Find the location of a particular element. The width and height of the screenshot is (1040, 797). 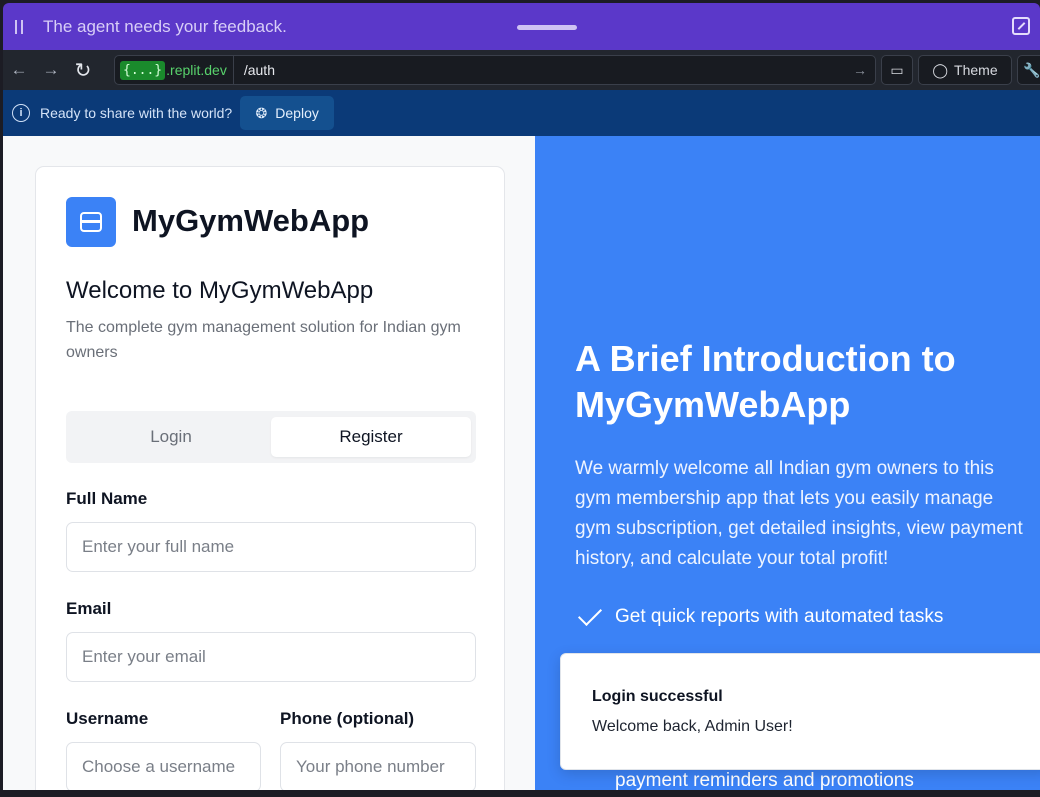

theme-button: ◯ Theme is located at coordinates (965, 70).